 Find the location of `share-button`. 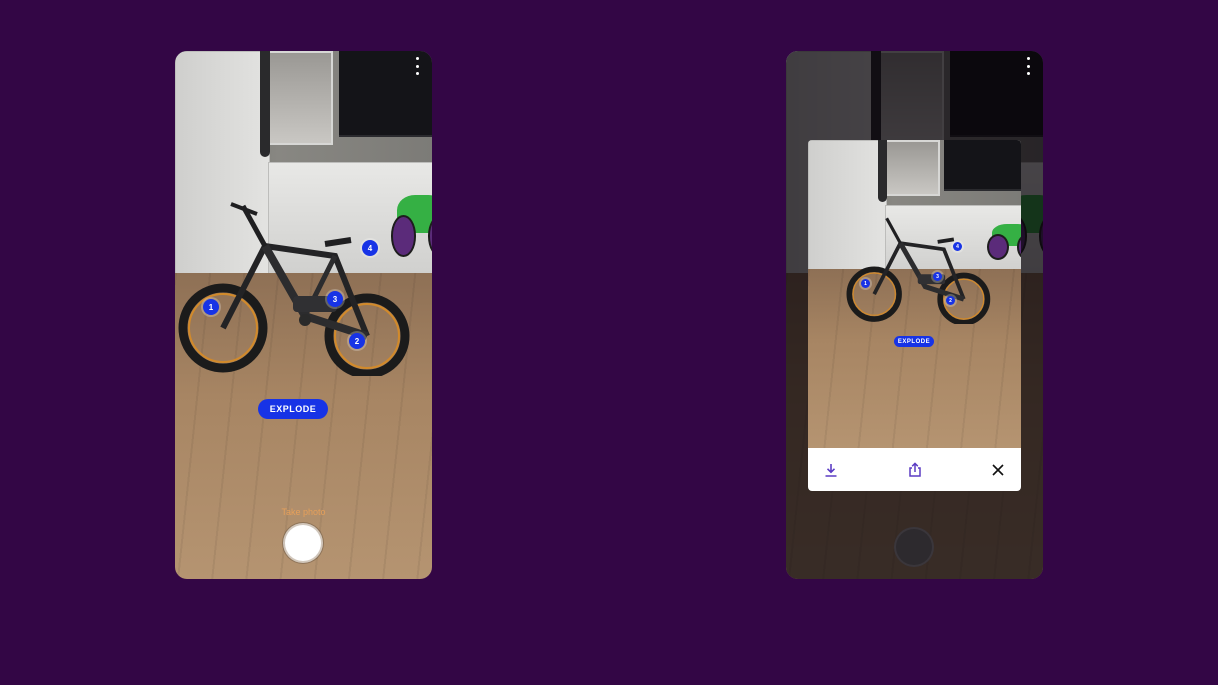

share-button is located at coordinates (915, 470).